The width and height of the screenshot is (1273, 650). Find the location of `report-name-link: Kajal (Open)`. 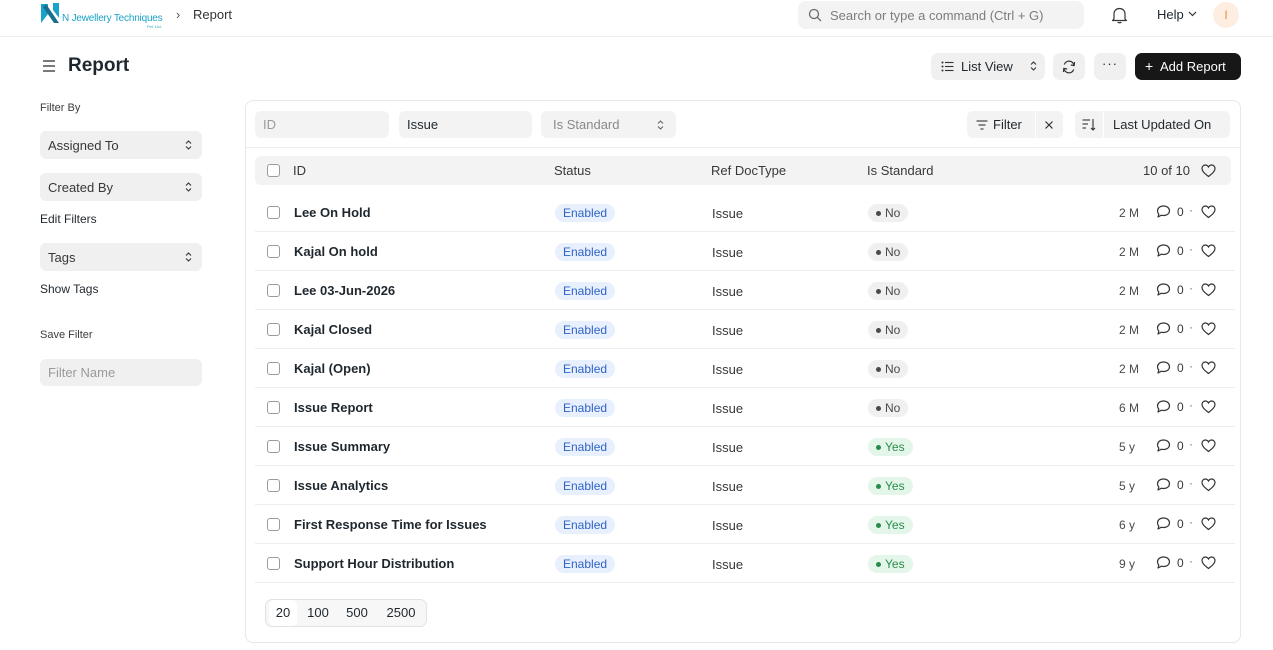

report-name-link: Kajal (Open) is located at coordinates (332, 368).